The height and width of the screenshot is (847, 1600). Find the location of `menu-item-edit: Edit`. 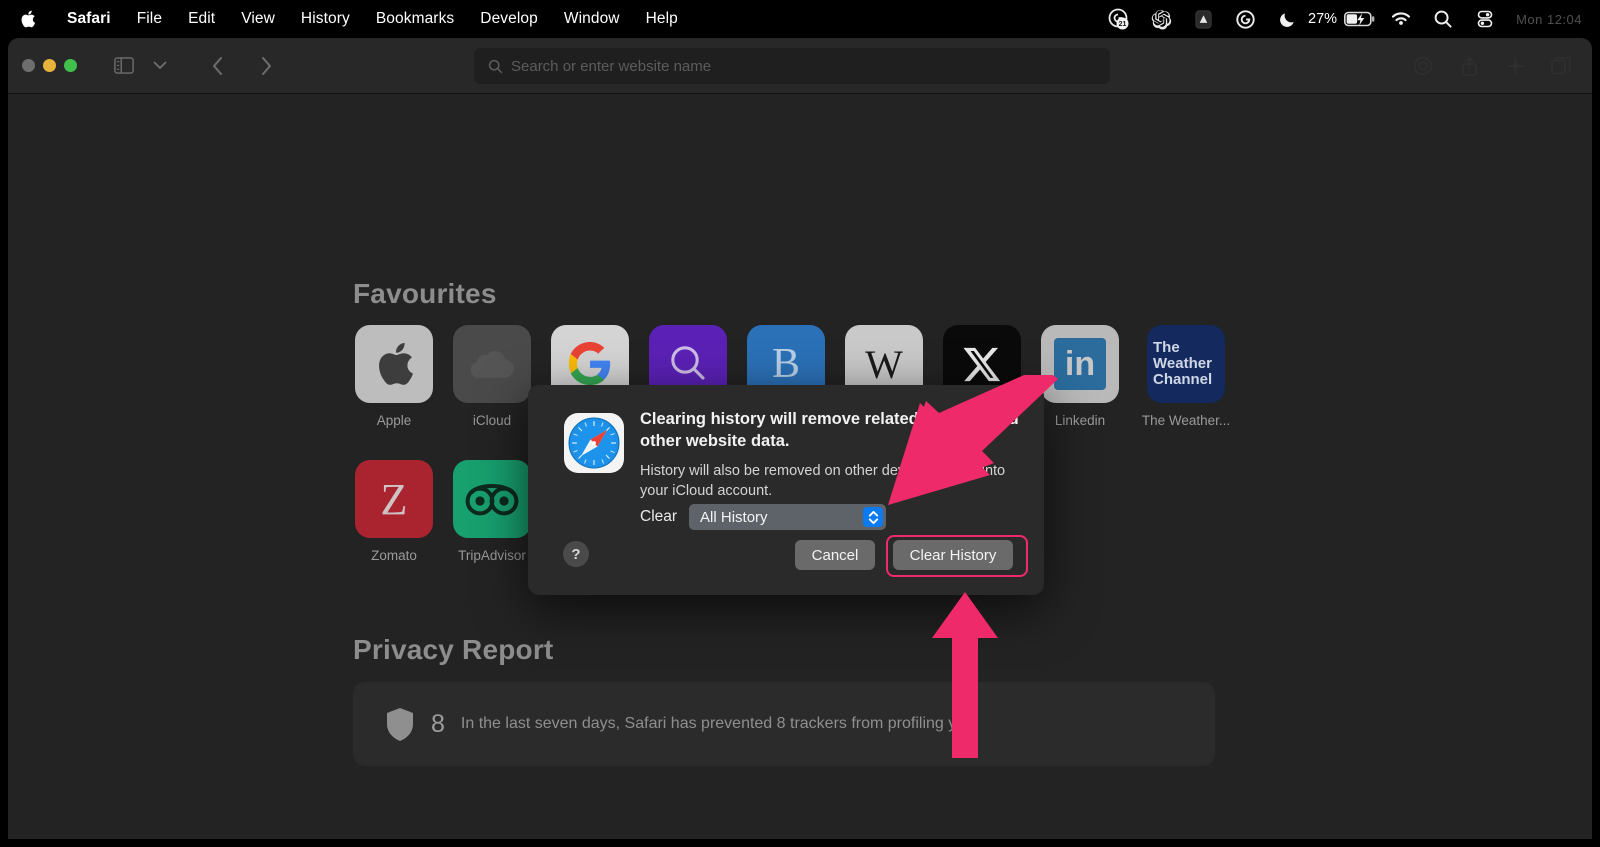

menu-item-edit: Edit is located at coordinates (201, 19).